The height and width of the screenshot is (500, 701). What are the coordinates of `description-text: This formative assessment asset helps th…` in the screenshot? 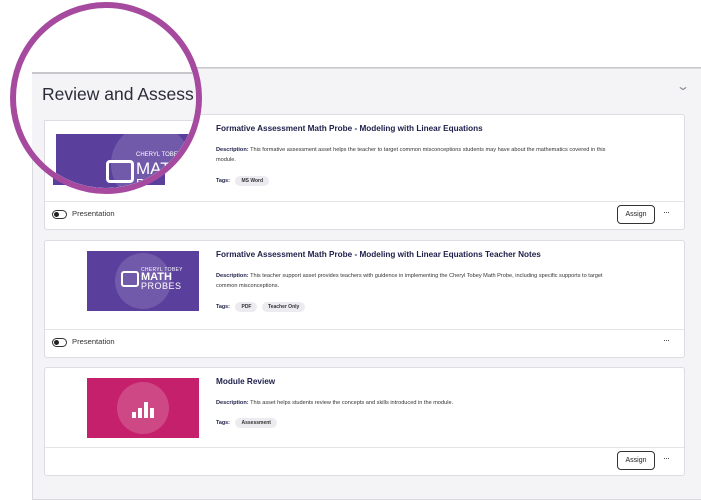 It's located at (411, 155).